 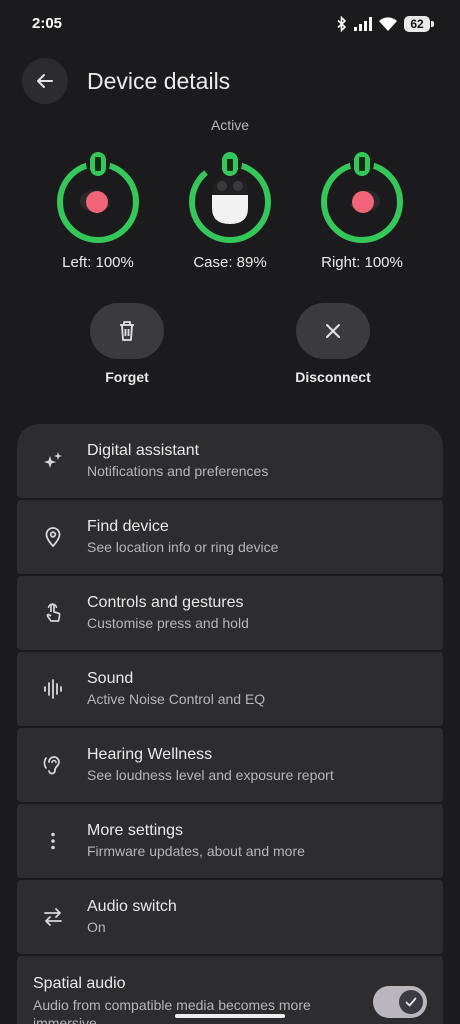 I want to click on trash-icon, so click(x=127, y=331).